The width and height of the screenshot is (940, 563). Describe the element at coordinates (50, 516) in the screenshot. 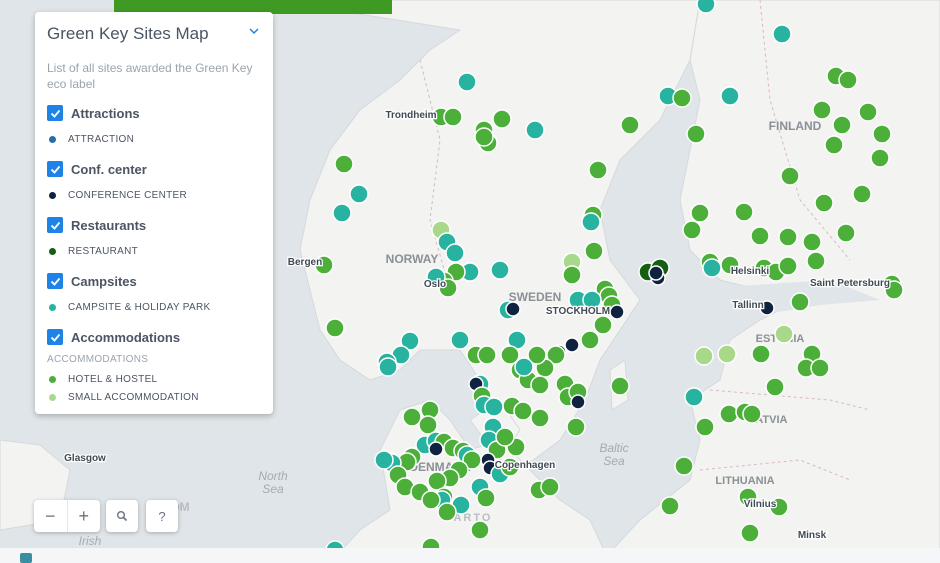

I see `zoom-out-button: −` at that location.